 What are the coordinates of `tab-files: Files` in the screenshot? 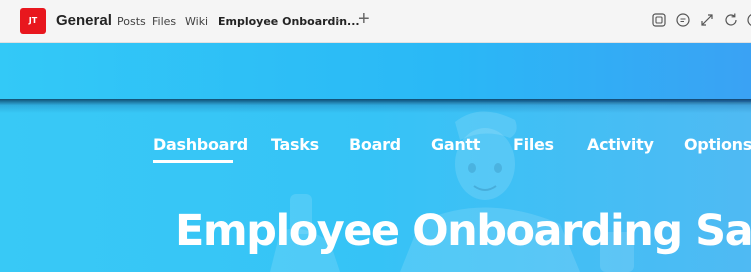 It's located at (164, 21).